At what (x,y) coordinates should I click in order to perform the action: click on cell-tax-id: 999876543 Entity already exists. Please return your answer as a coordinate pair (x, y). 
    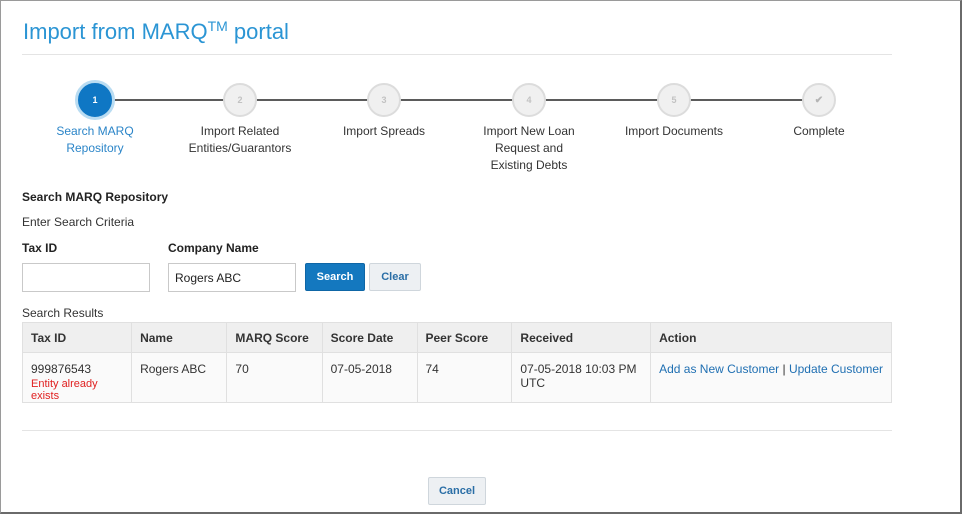
    Looking at the image, I should click on (77, 377).